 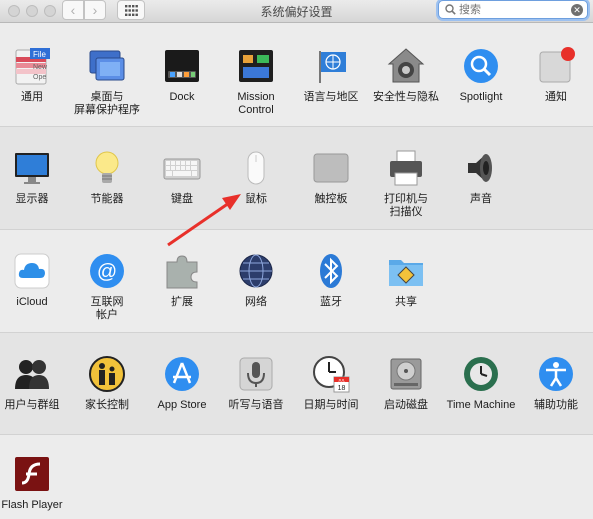 What do you see at coordinates (256, 374) in the screenshot?
I see `dictation-speech-icon` at bounding box center [256, 374].